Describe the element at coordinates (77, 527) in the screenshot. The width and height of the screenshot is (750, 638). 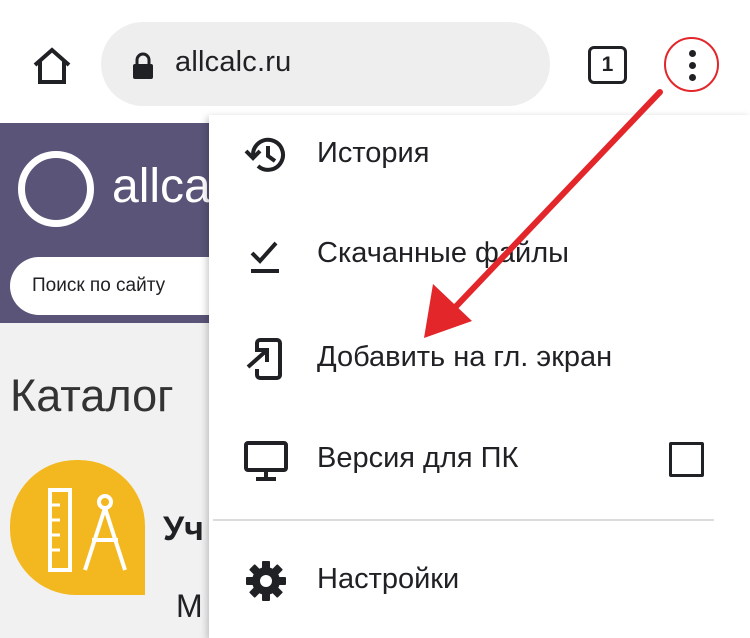
I see `ruler-compass-icon` at that location.